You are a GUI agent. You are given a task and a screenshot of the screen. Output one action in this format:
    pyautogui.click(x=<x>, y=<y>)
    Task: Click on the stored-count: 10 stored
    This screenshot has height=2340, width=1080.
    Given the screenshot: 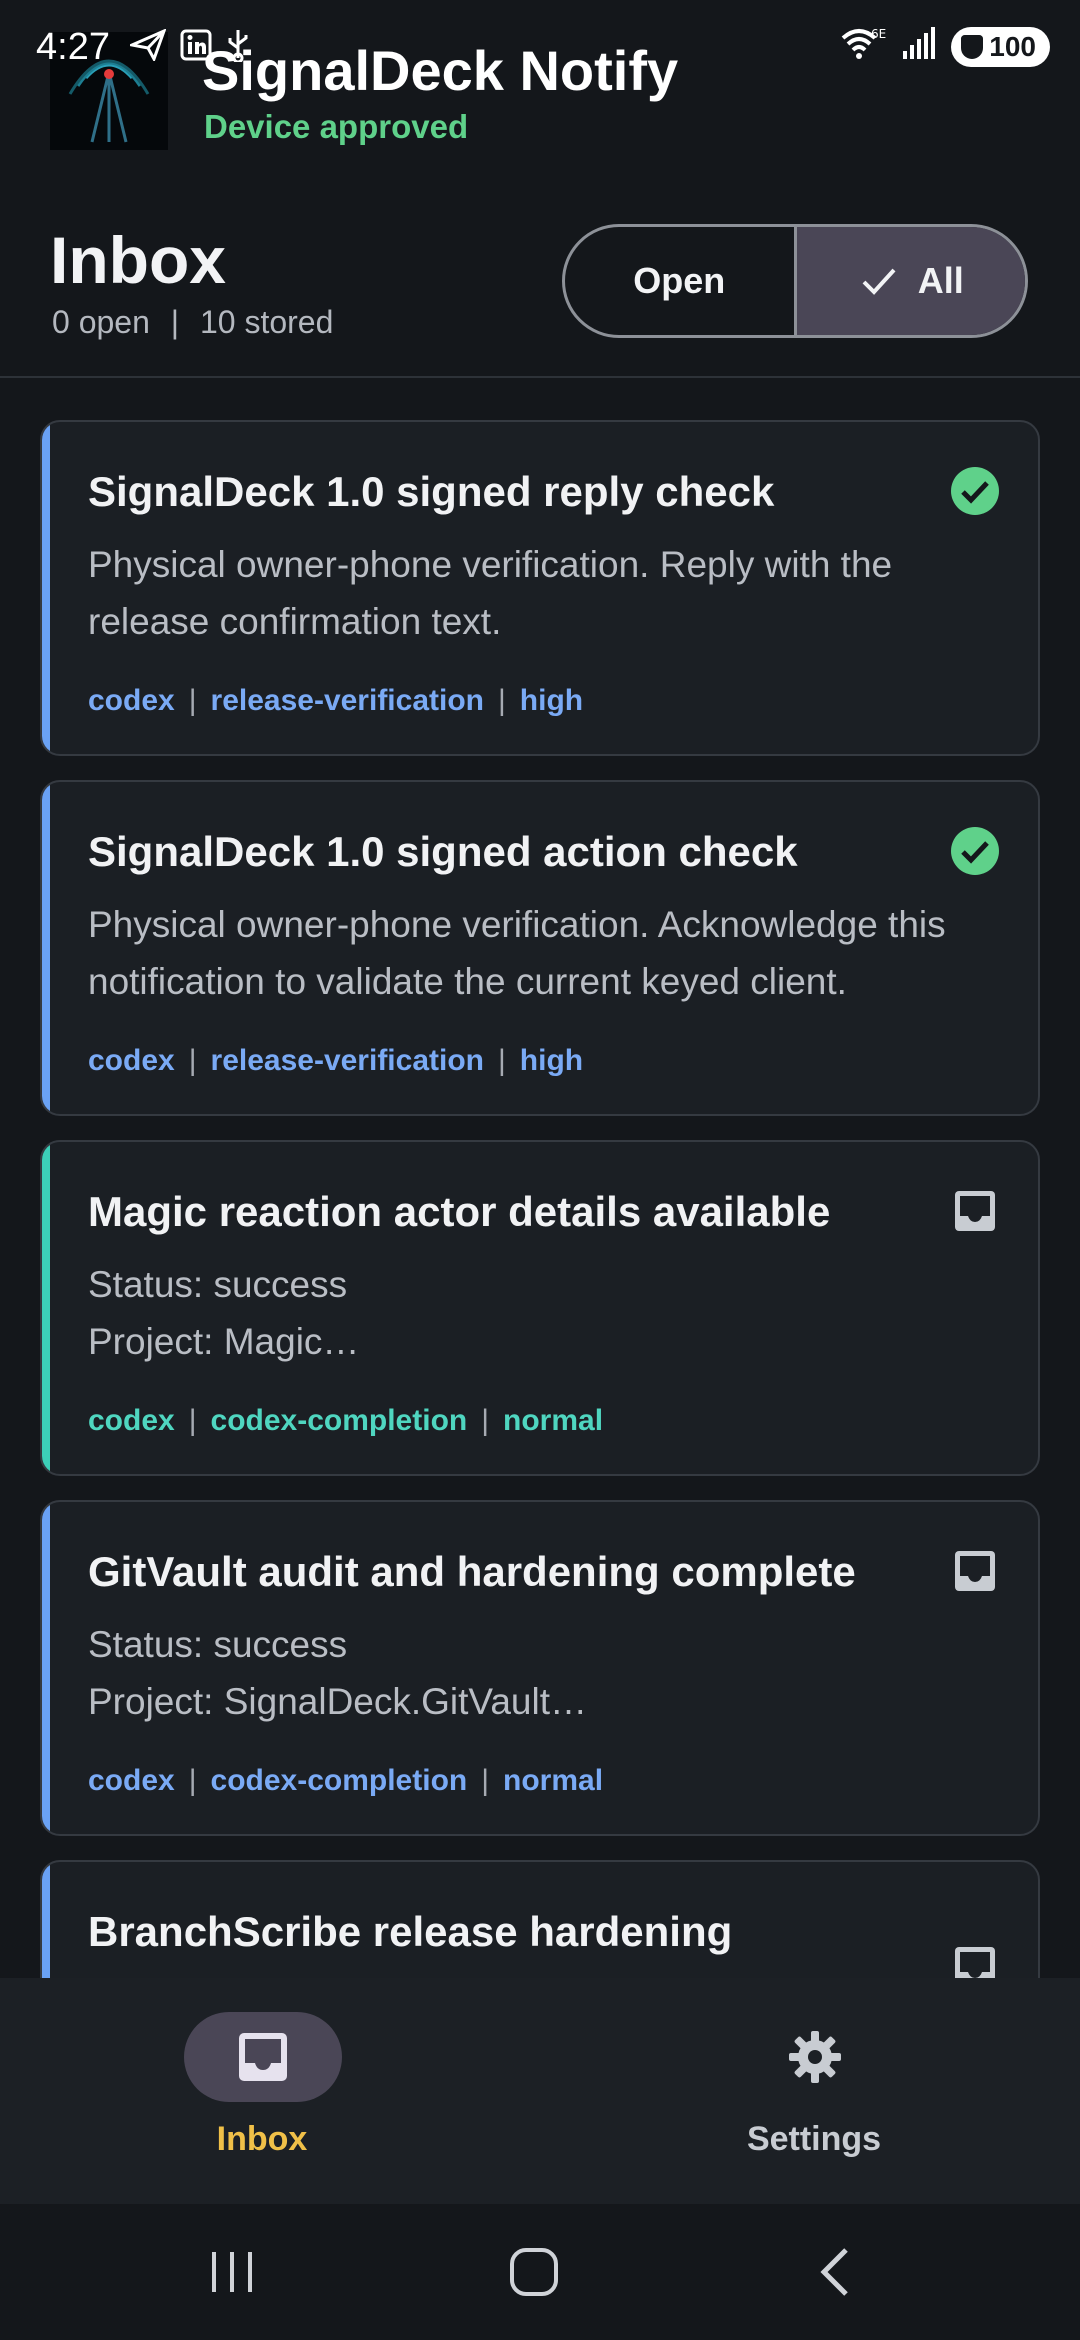 What is the action you would take?
    pyautogui.click(x=266, y=322)
    